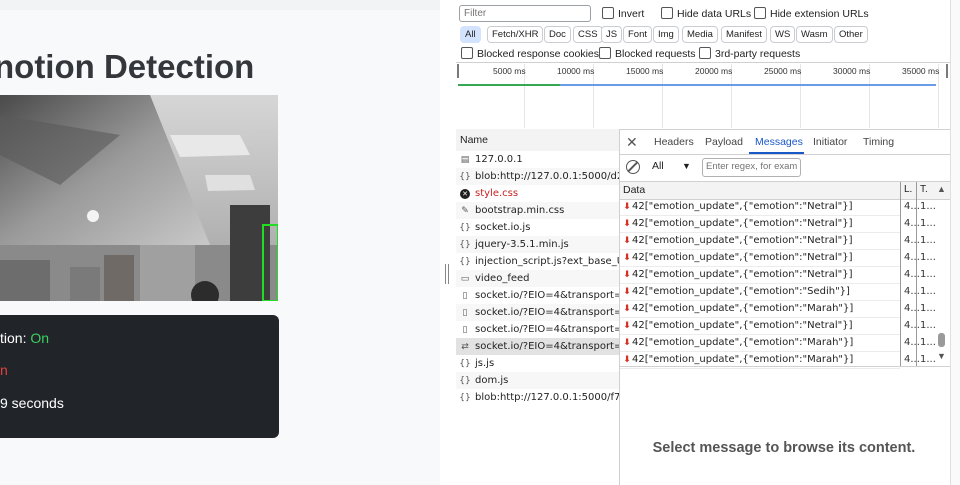 The width and height of the screenshot is (960, 485). What do you see at coordinates (924, 189) in the screenshot?
I see `time-column-header: T.` at bounding box center [924, 189].